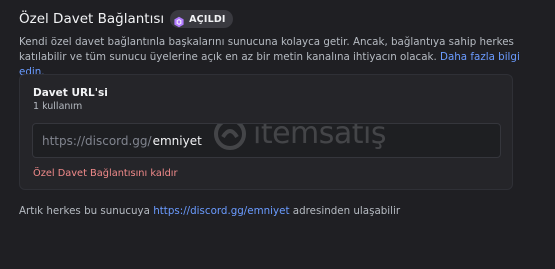  I want to click on badge-label: AÇILDI, so click(207, 19).